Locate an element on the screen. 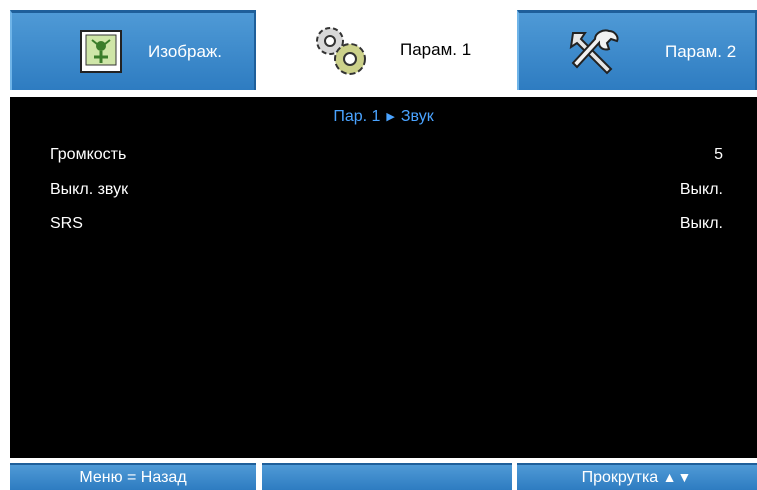 The image size is (757, 490). scroll-hint: Прокрутка ▲▼ is located at coordinates (637, 476).